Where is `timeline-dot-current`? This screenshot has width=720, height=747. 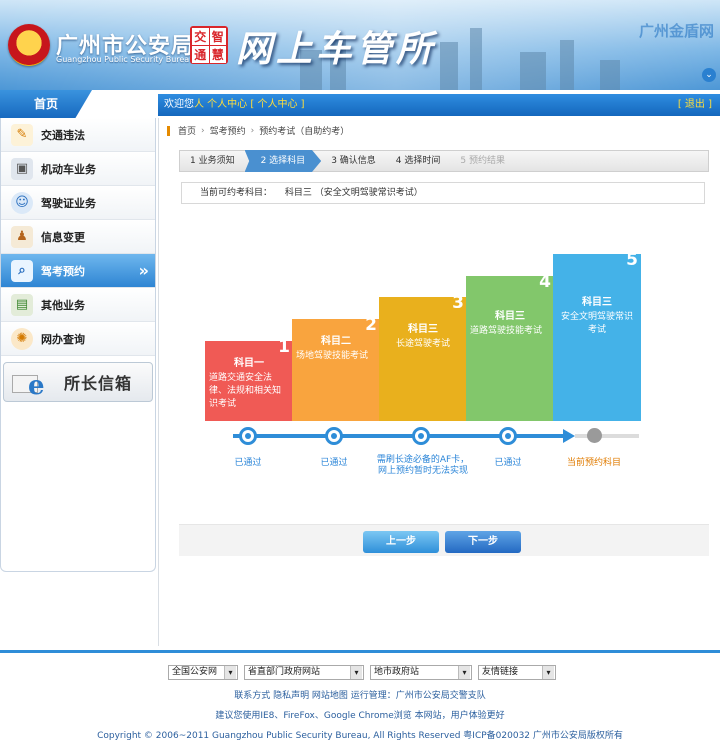
timeline-dot-current is located at coordinates (594, 435).